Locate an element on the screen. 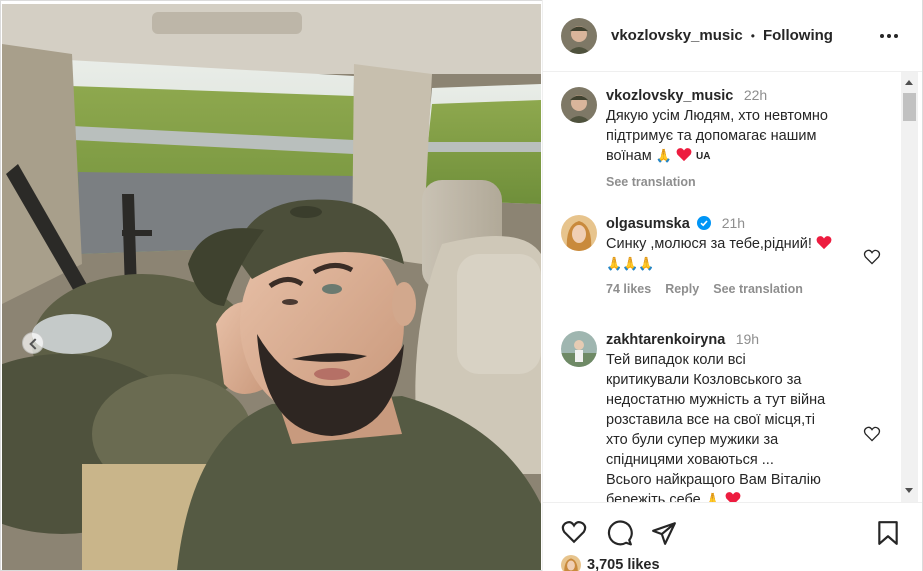 The image size is (923, 571). comment-text-line: підтримує та допомагає нашим is located at coordinates (711, 136).